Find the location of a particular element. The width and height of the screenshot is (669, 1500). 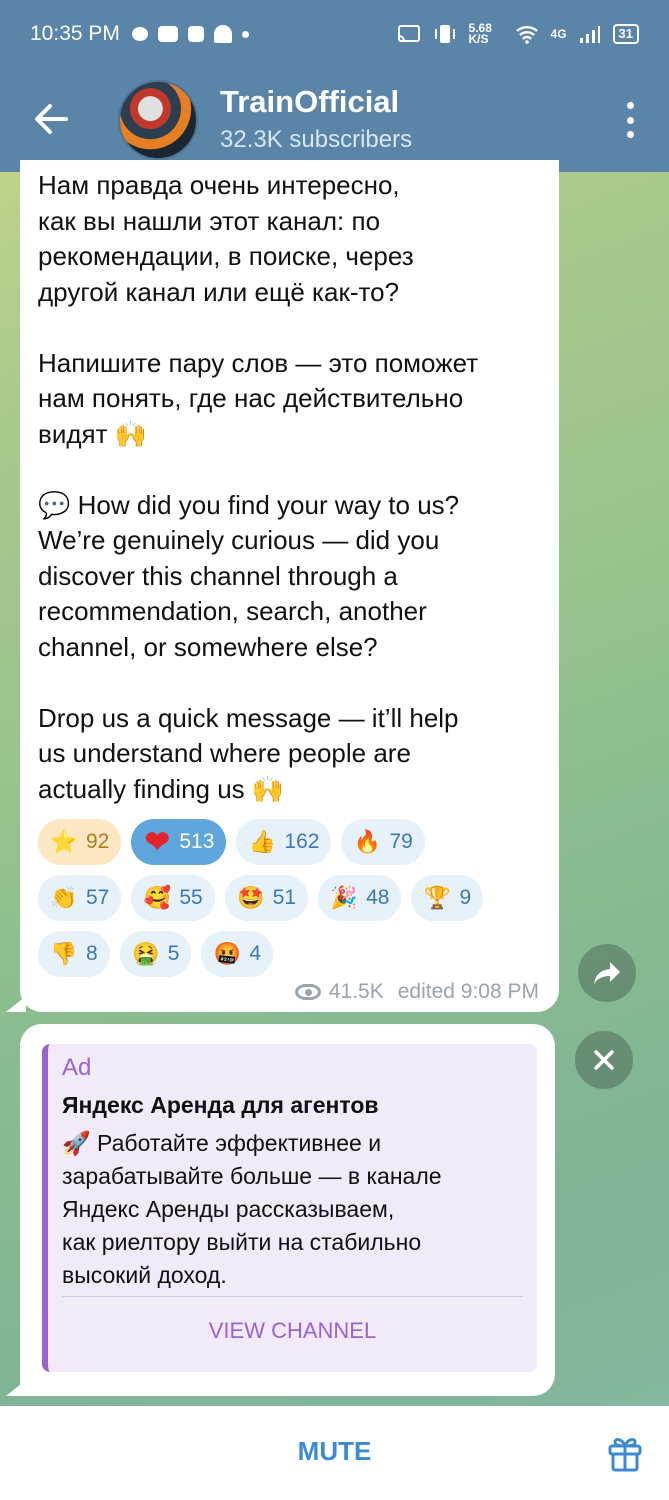

reaction-count: 51 is located at coordinates (284, 897).